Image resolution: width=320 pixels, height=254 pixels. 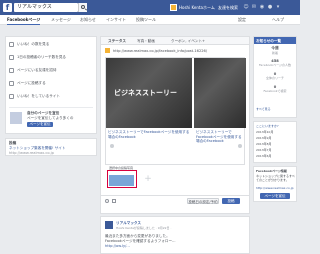 What do you see at coordinates (220, 137) in the screenshot?
I see `preview-caption-right: ビジネスストーリーでFacebookページを使用する場合のFacebook` at bounding box center [220, 137].